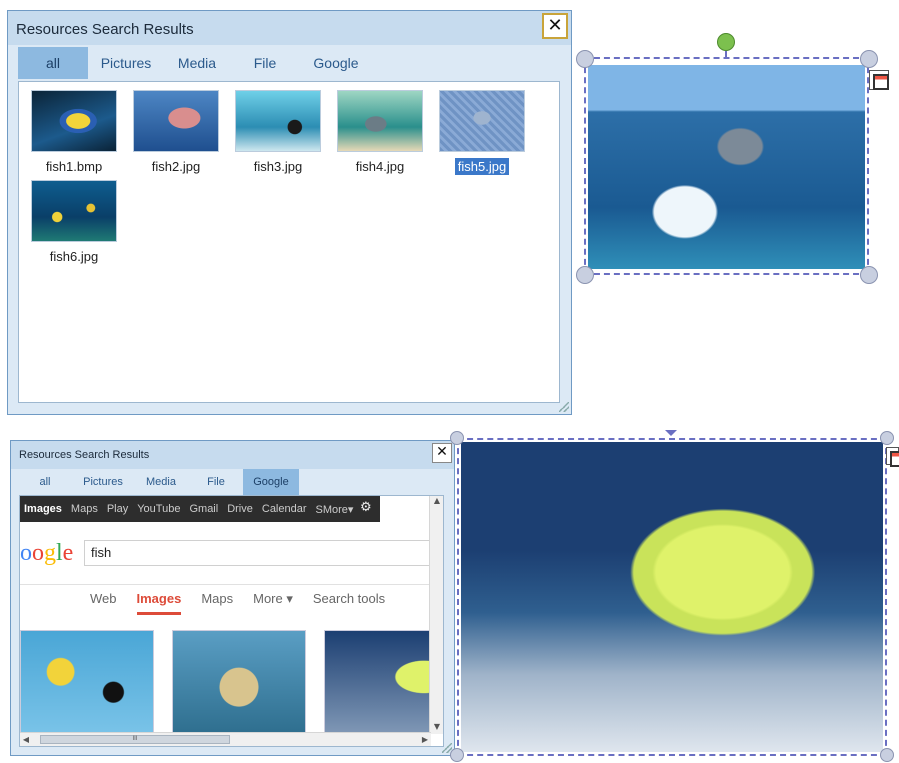  Describe the element at coordinates (258, 553) in the screenshot. I see `search-input: fish` at that location.